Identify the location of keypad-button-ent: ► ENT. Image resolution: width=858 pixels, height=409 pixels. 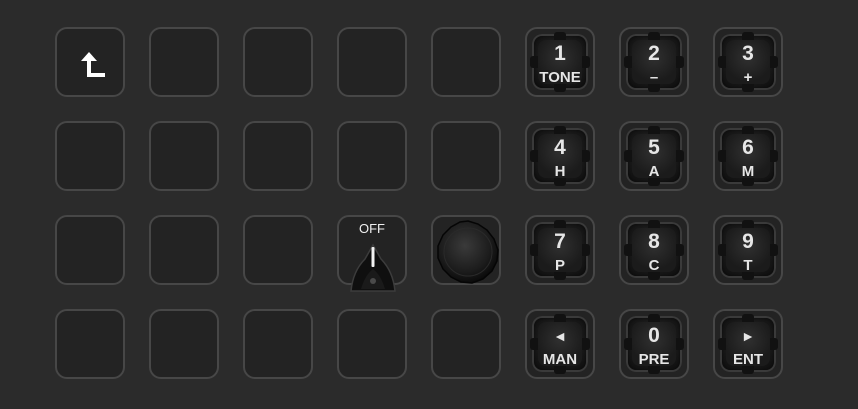
(748, 344).